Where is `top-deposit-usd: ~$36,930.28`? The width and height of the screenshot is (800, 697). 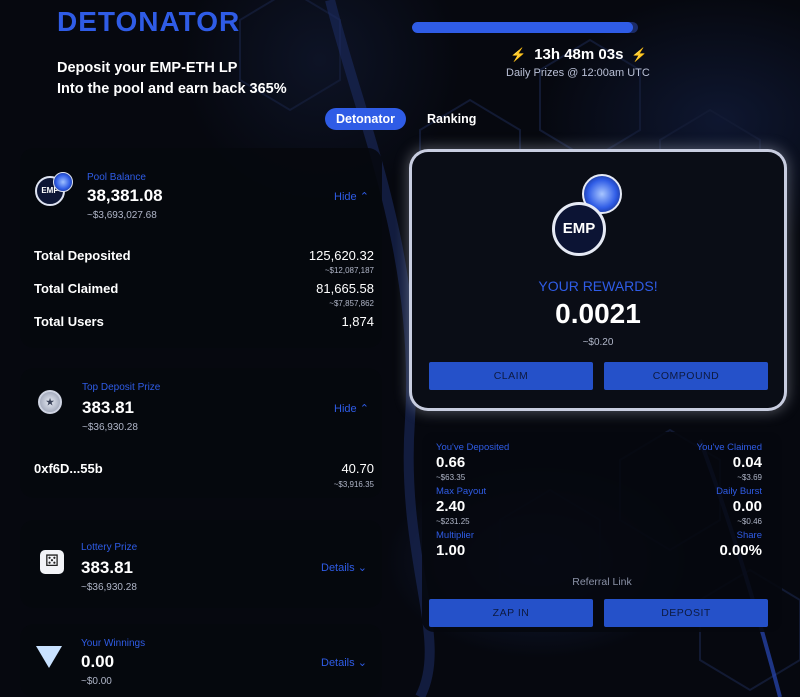
top-deposit-usd: ~$36,930.28 is located at coordinates (110, 427).